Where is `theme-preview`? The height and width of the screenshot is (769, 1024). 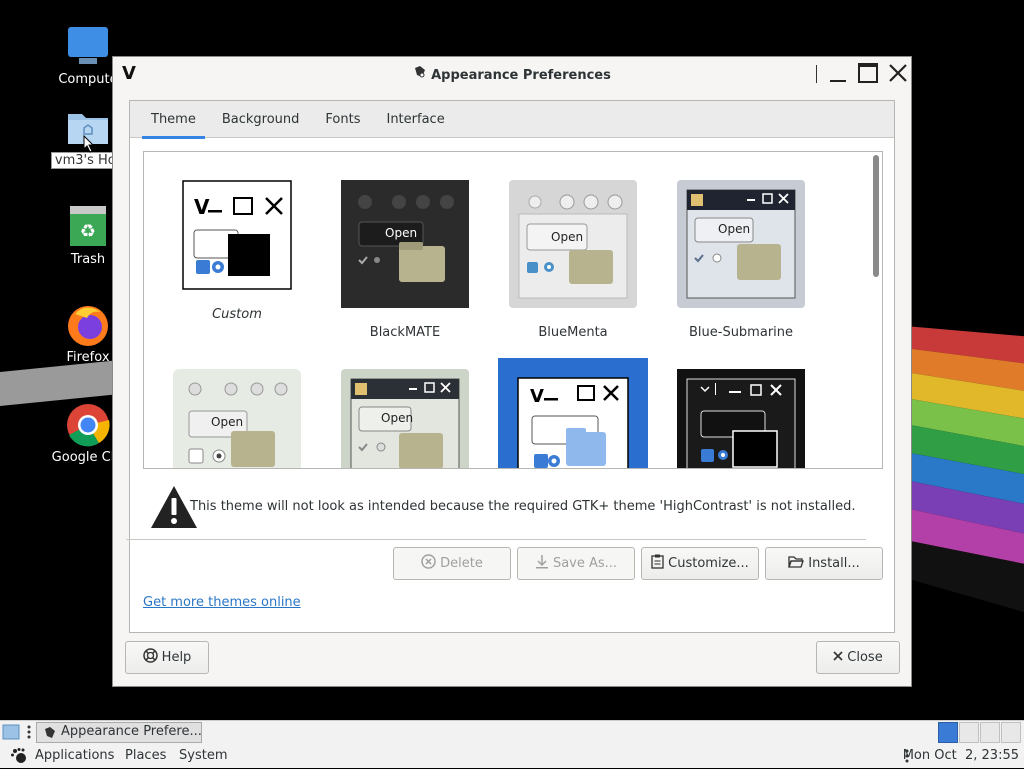
theme-preview is located at coordinates (741, 418).